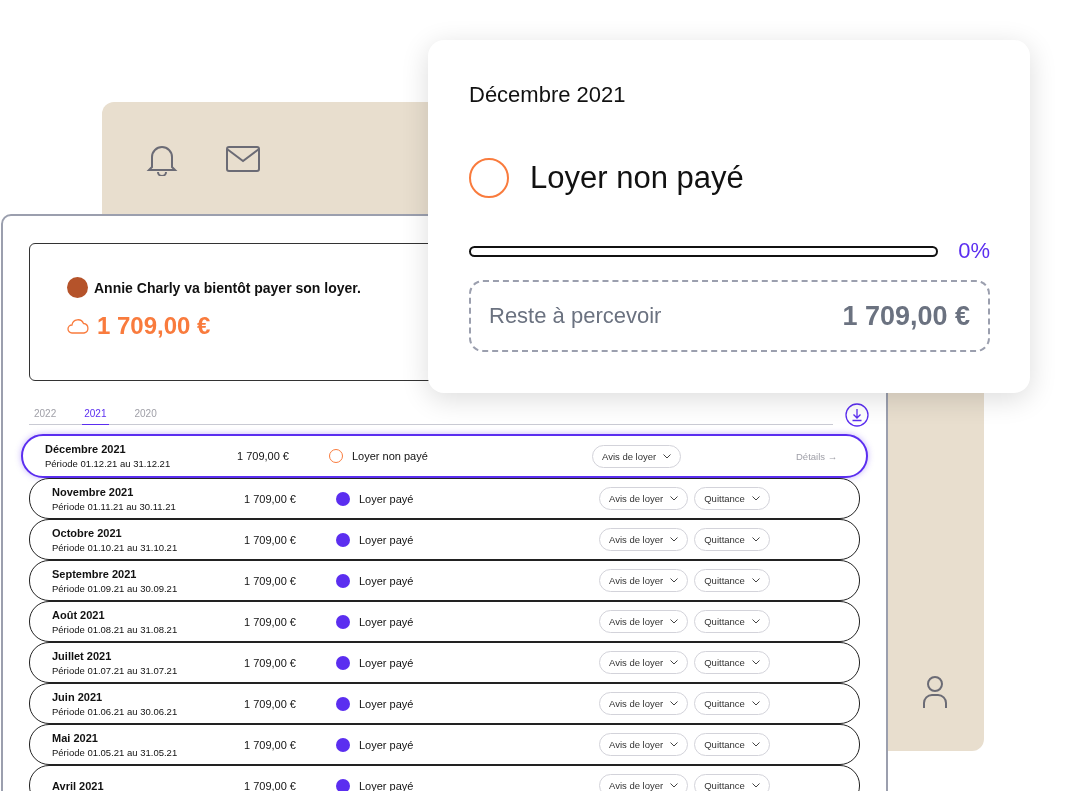  Describe the element at coordinates (444, 456) in the screenshot. I see `rent-row: Décembre 2021 Période 01.12.21 au 31.12.21 1 709,00 € Loyer non payé Avis de loyer Détails →` at that location.